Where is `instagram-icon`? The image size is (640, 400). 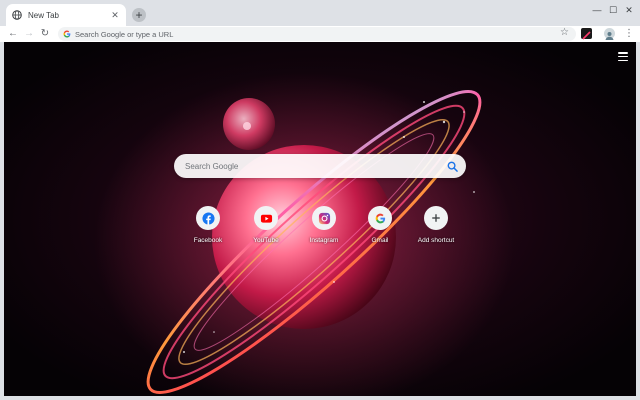 instagram-icon is located at coordinates (324, 218).